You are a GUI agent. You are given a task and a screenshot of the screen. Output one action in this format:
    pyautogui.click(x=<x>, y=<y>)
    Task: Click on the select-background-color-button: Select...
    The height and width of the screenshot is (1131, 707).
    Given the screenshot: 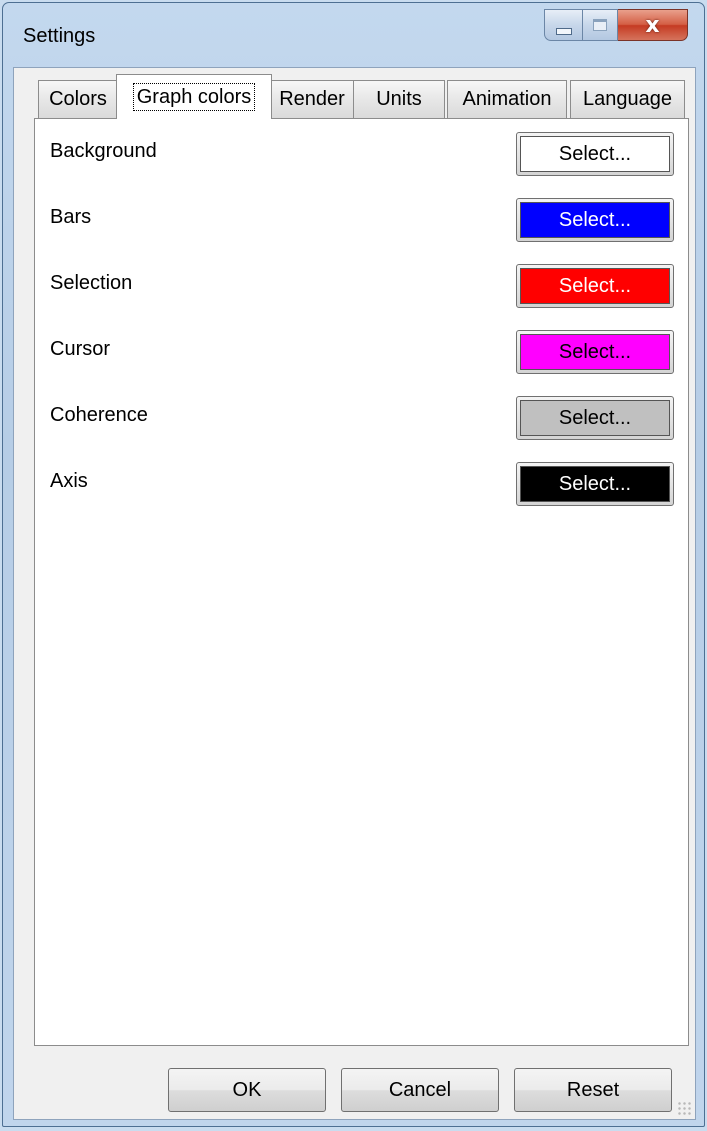 What is the action you would take?
    pyautogui.click(x=595, y=154)
    